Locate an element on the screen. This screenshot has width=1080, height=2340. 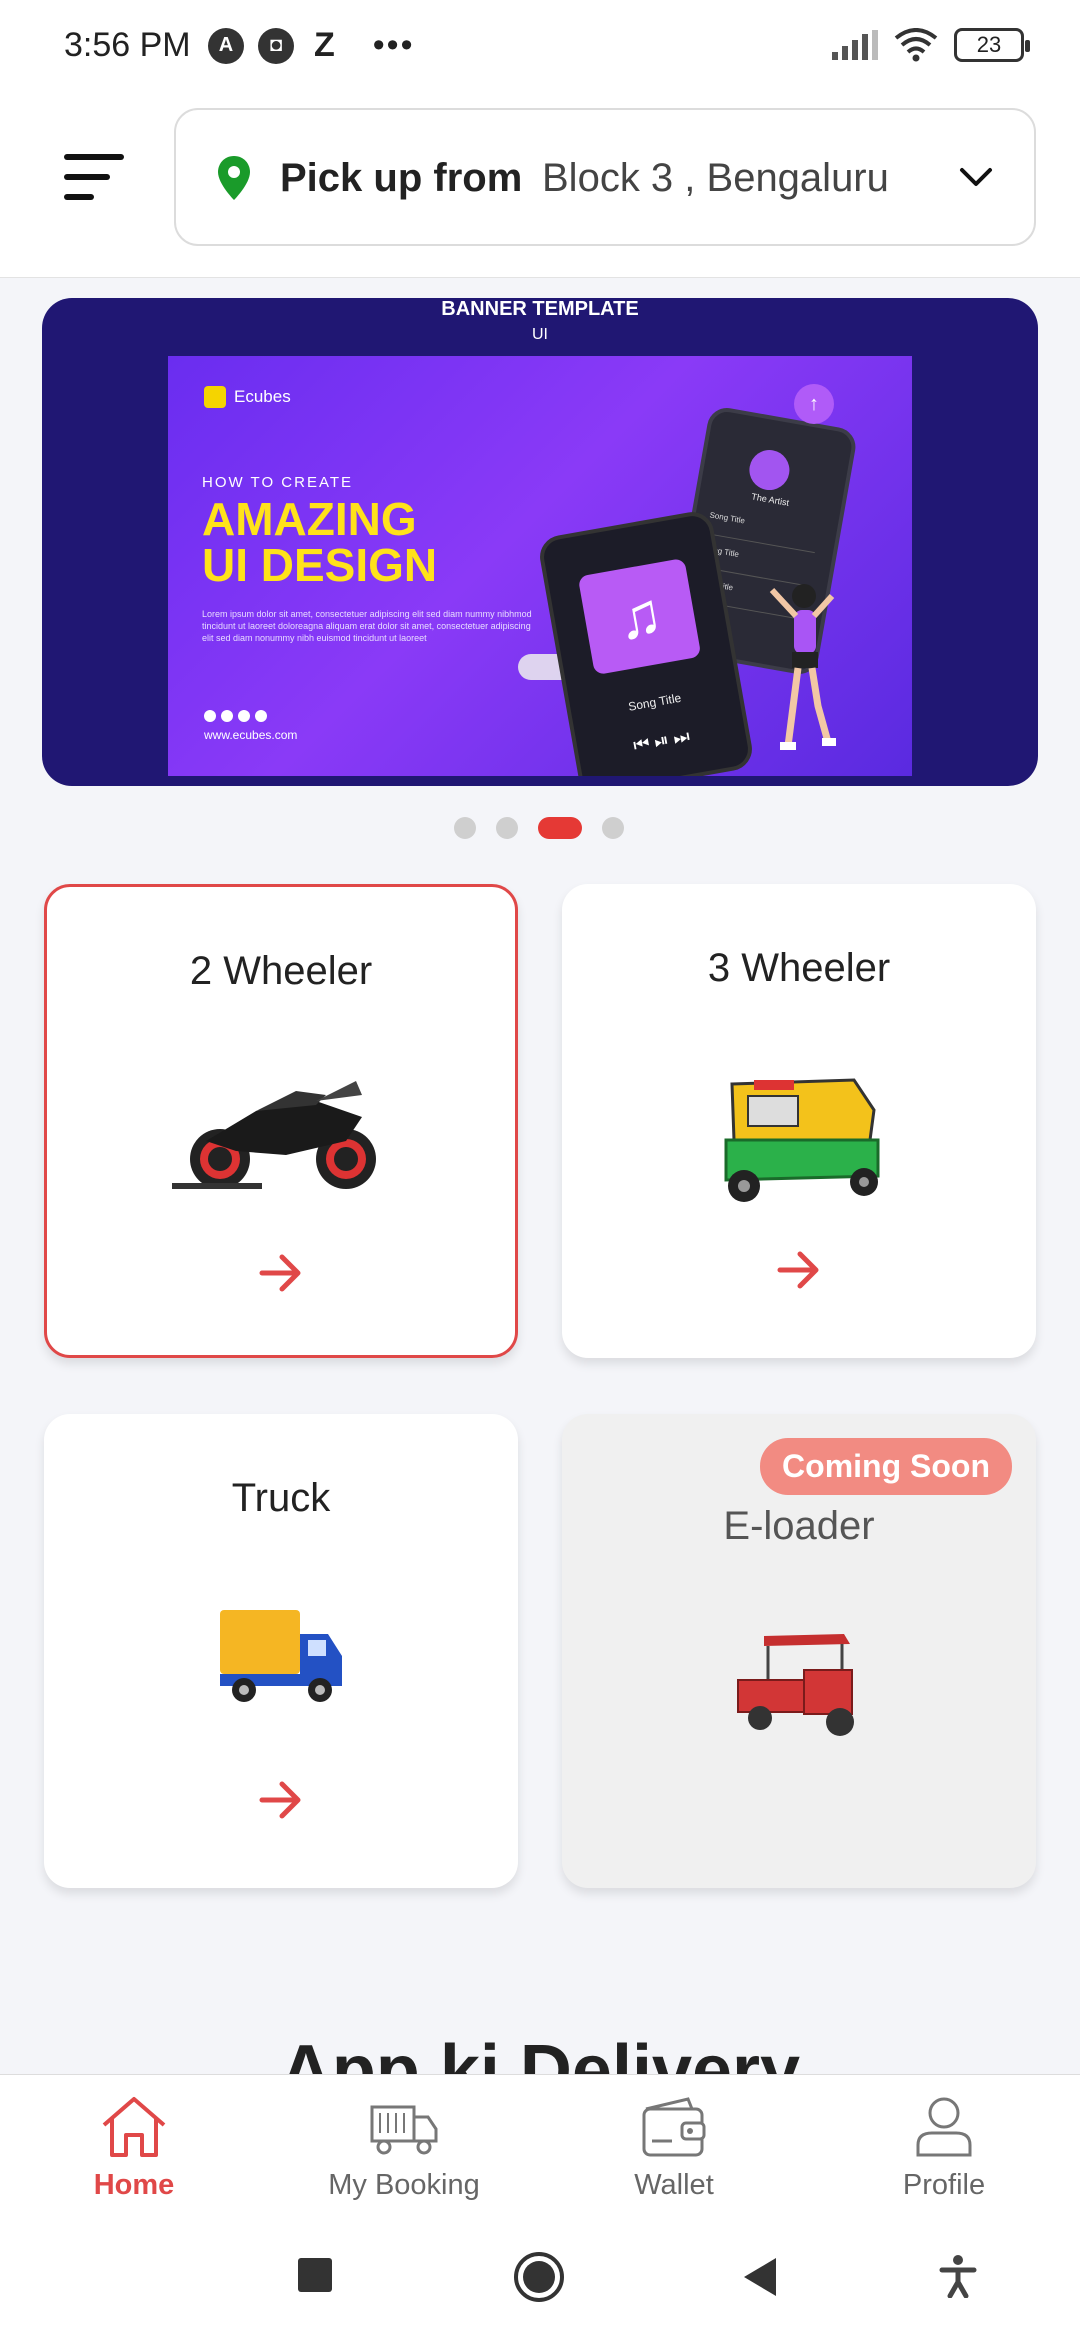
vehicle-title: 2 Wheeler is located at coordinates (281, 971).